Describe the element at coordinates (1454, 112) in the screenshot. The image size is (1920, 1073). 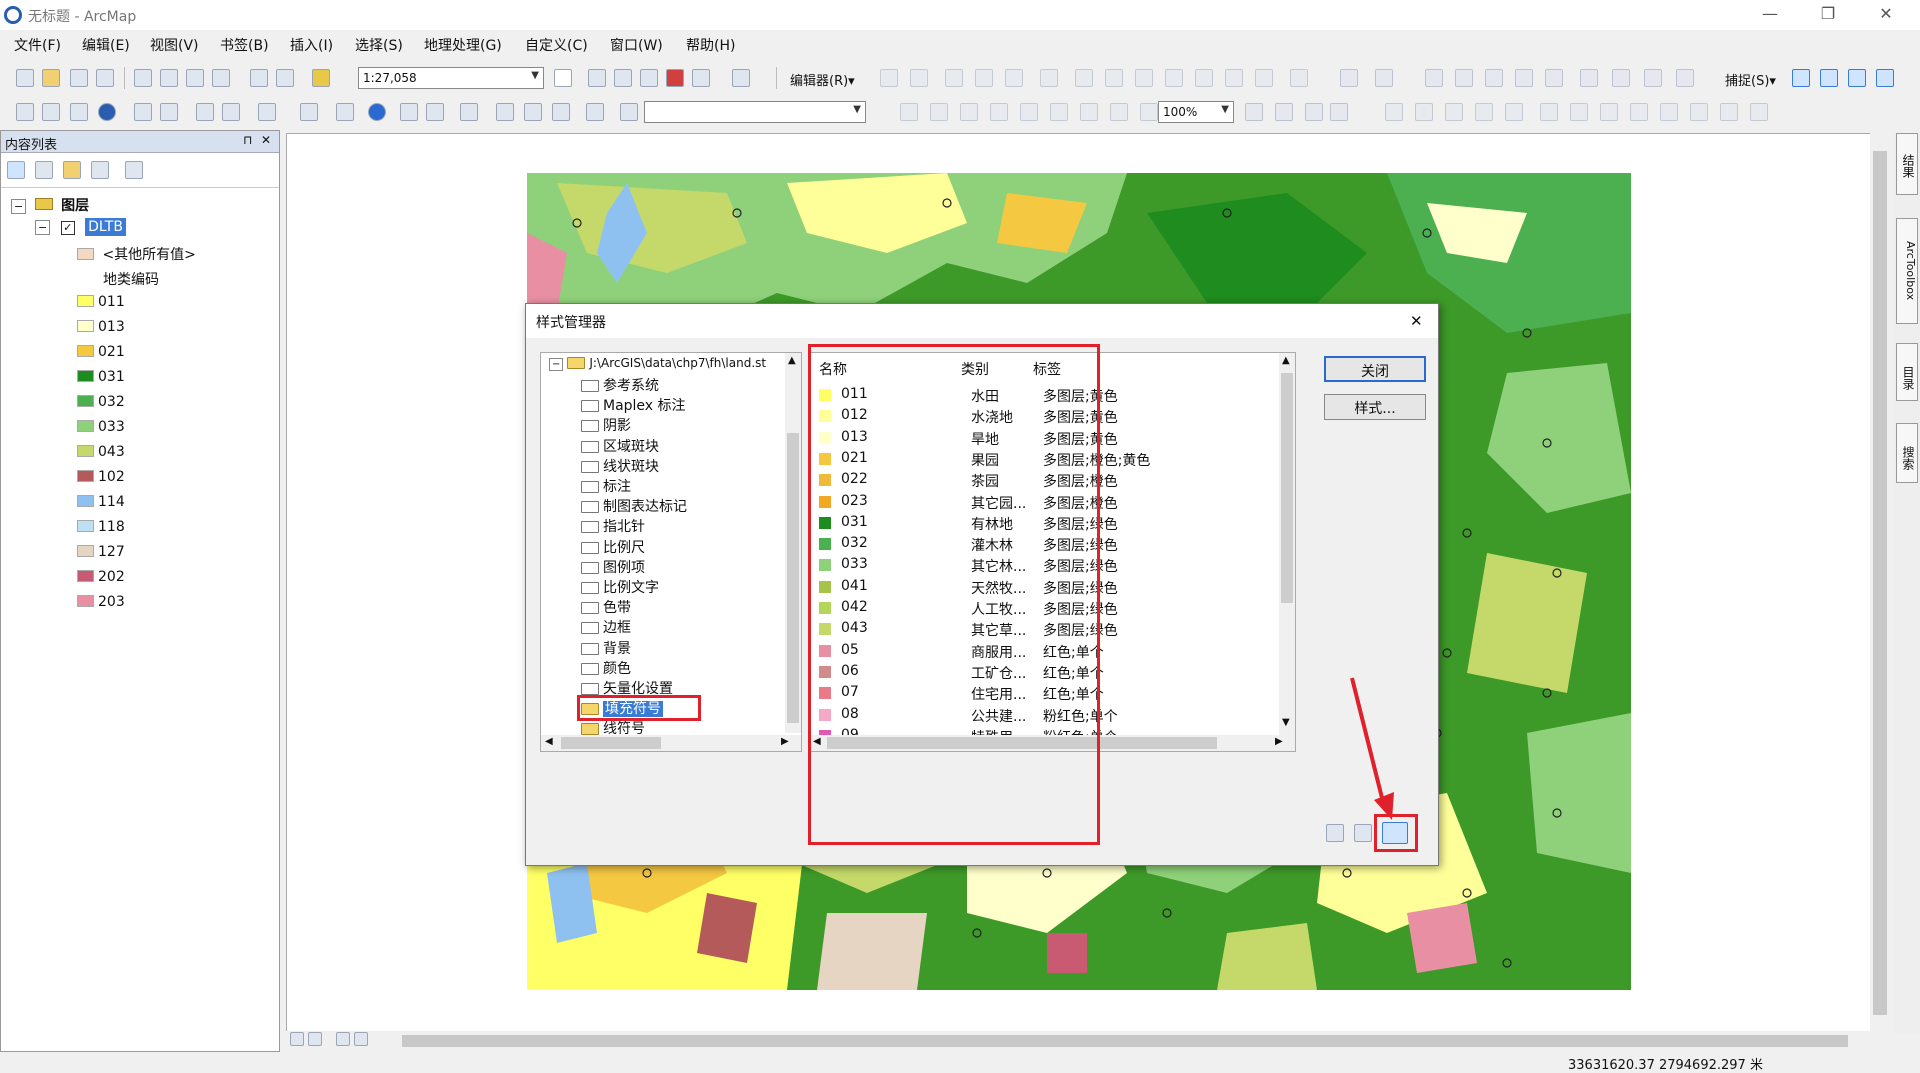
I see `georef-tool-3-icon` at that location.